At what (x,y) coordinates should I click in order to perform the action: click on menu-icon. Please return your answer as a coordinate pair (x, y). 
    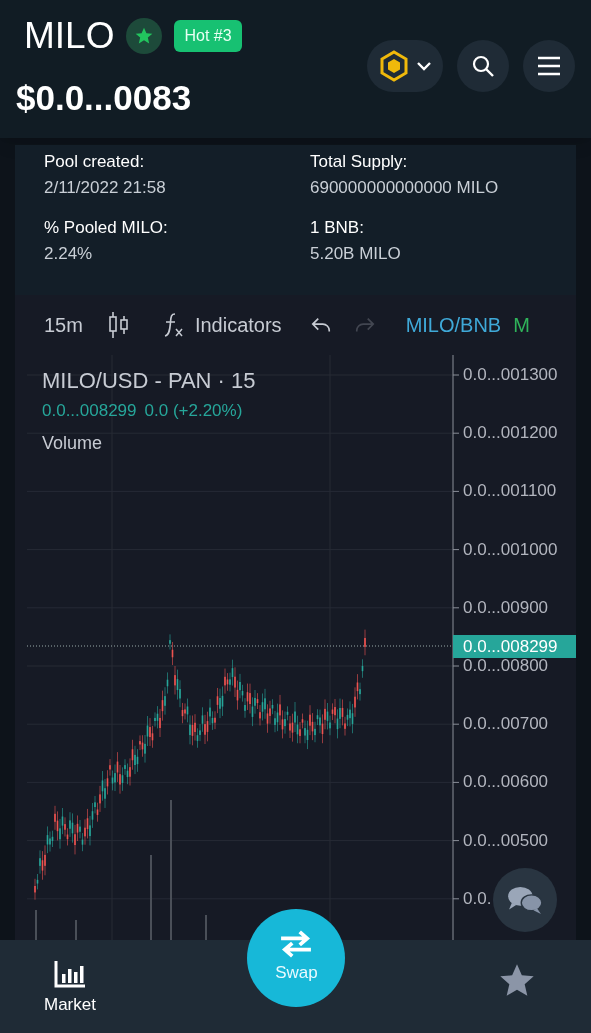
    Looking at the image, I should click on (549, 66).